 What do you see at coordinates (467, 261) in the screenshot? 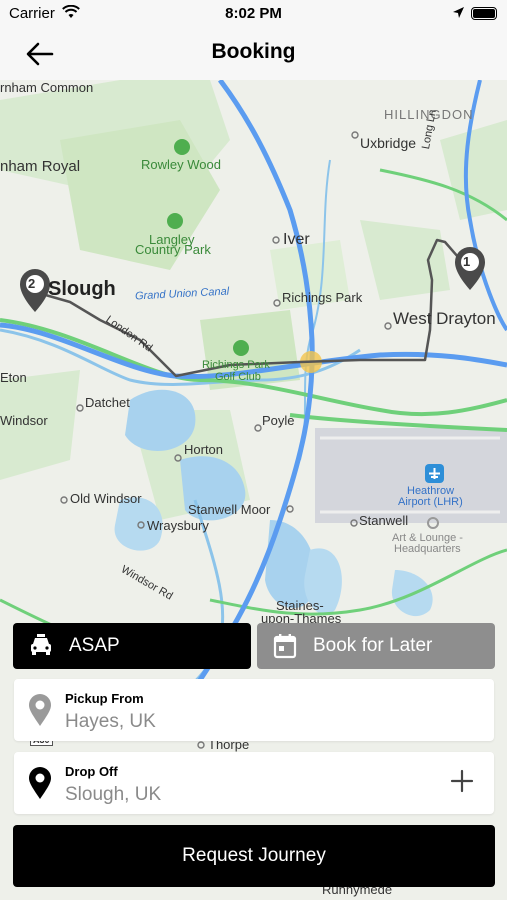
I see `map-marker-1-number: 1` at bounding box center [467, 261].